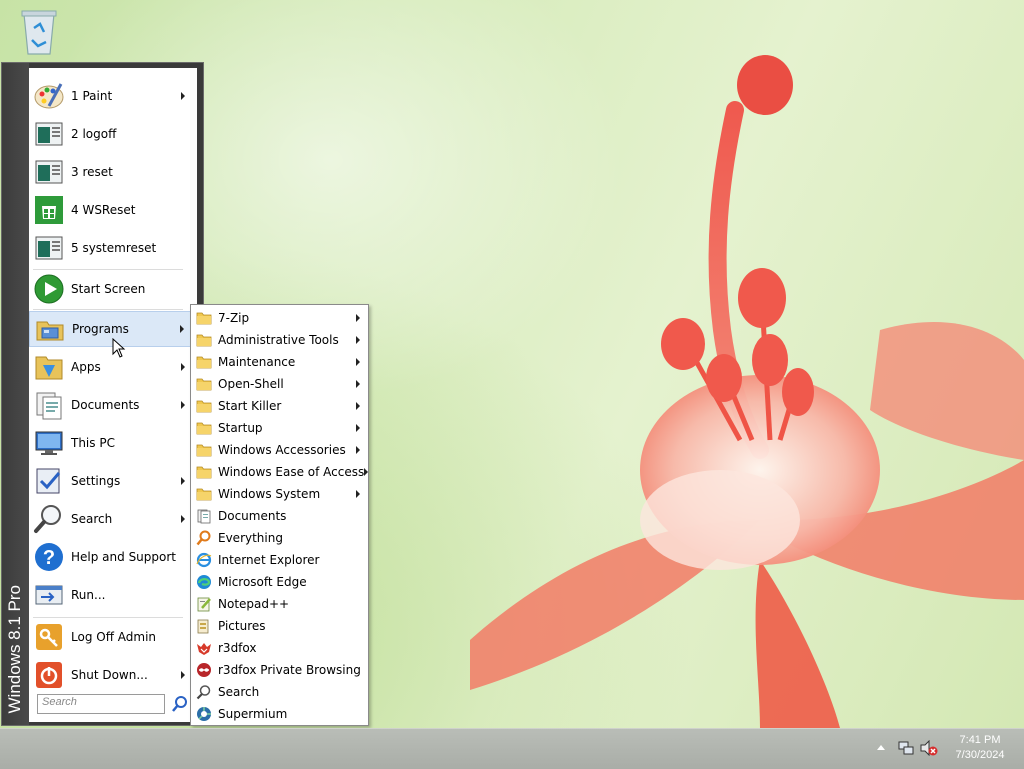 The height and width of the screenshot is (769, 1024). Describe the element at coordinates (119, 348) in the screenshot. I see `mouse-cursor-icon` at that location.